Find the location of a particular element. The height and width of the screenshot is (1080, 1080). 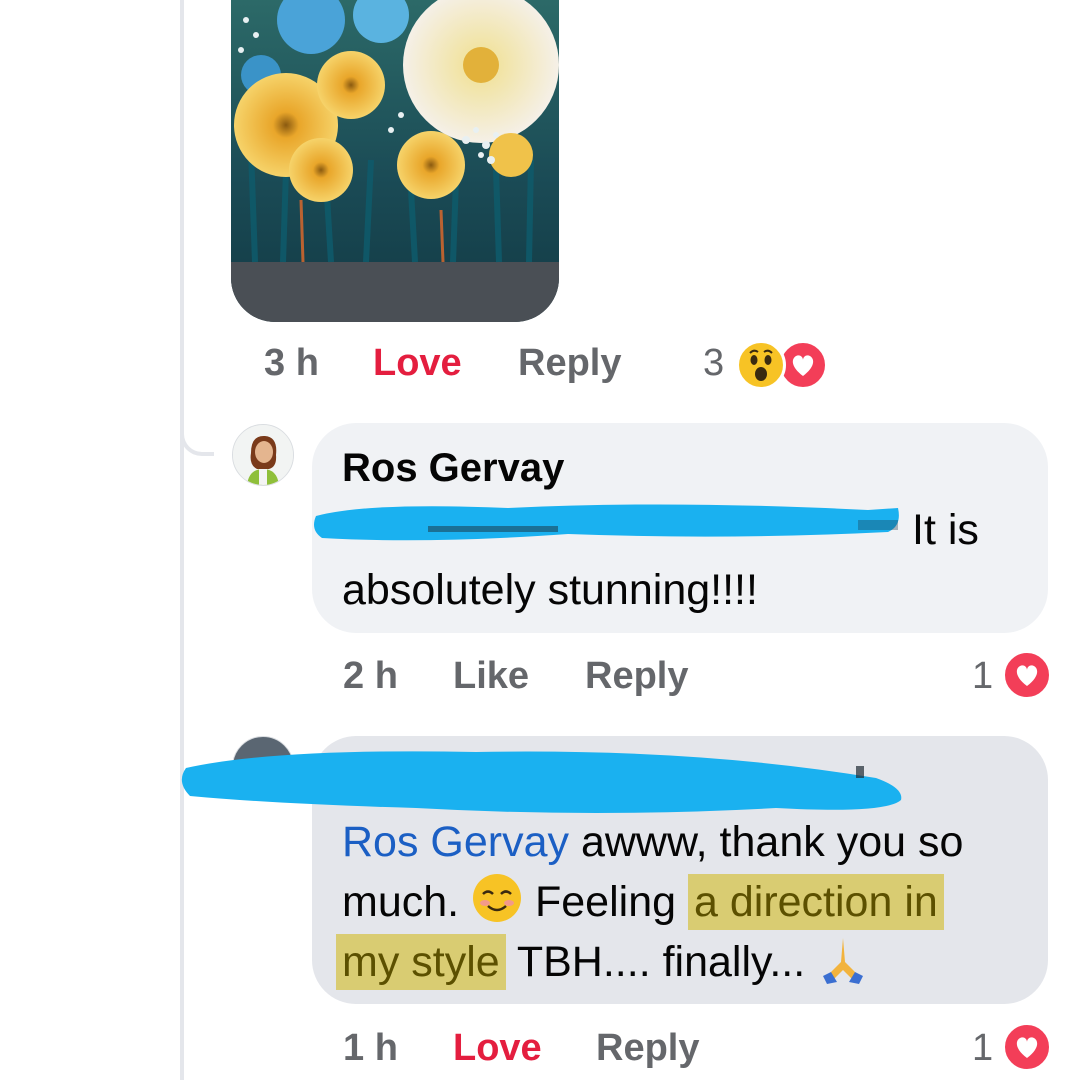

reply-connector is located at coordinates (197, 436).